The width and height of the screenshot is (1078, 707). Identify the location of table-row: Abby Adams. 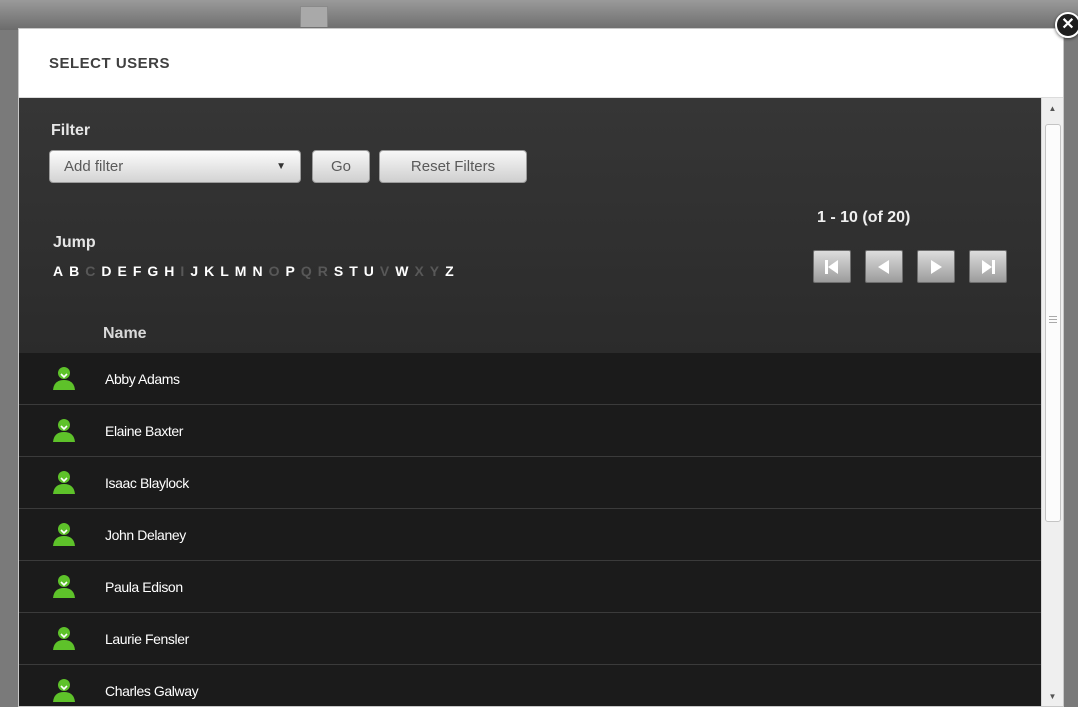
(530, 379).